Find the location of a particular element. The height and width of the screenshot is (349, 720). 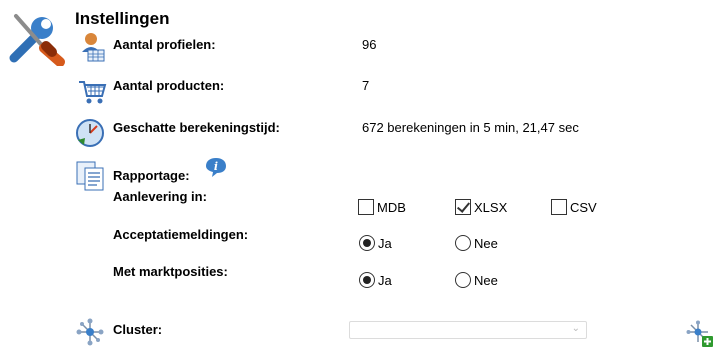

acceptance-option-nee: Nee is located at coordinates (476, 243).